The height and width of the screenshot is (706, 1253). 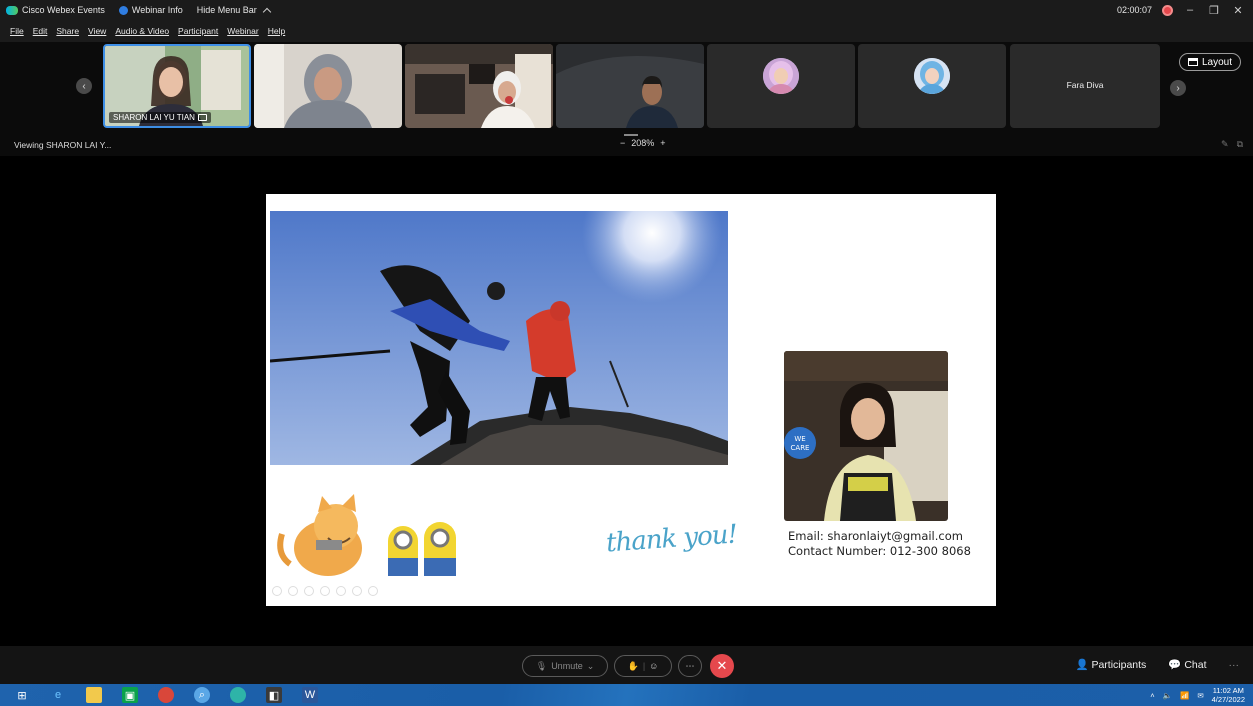 I want to click on network-icon: 📶, so click(x=1184, y=695).